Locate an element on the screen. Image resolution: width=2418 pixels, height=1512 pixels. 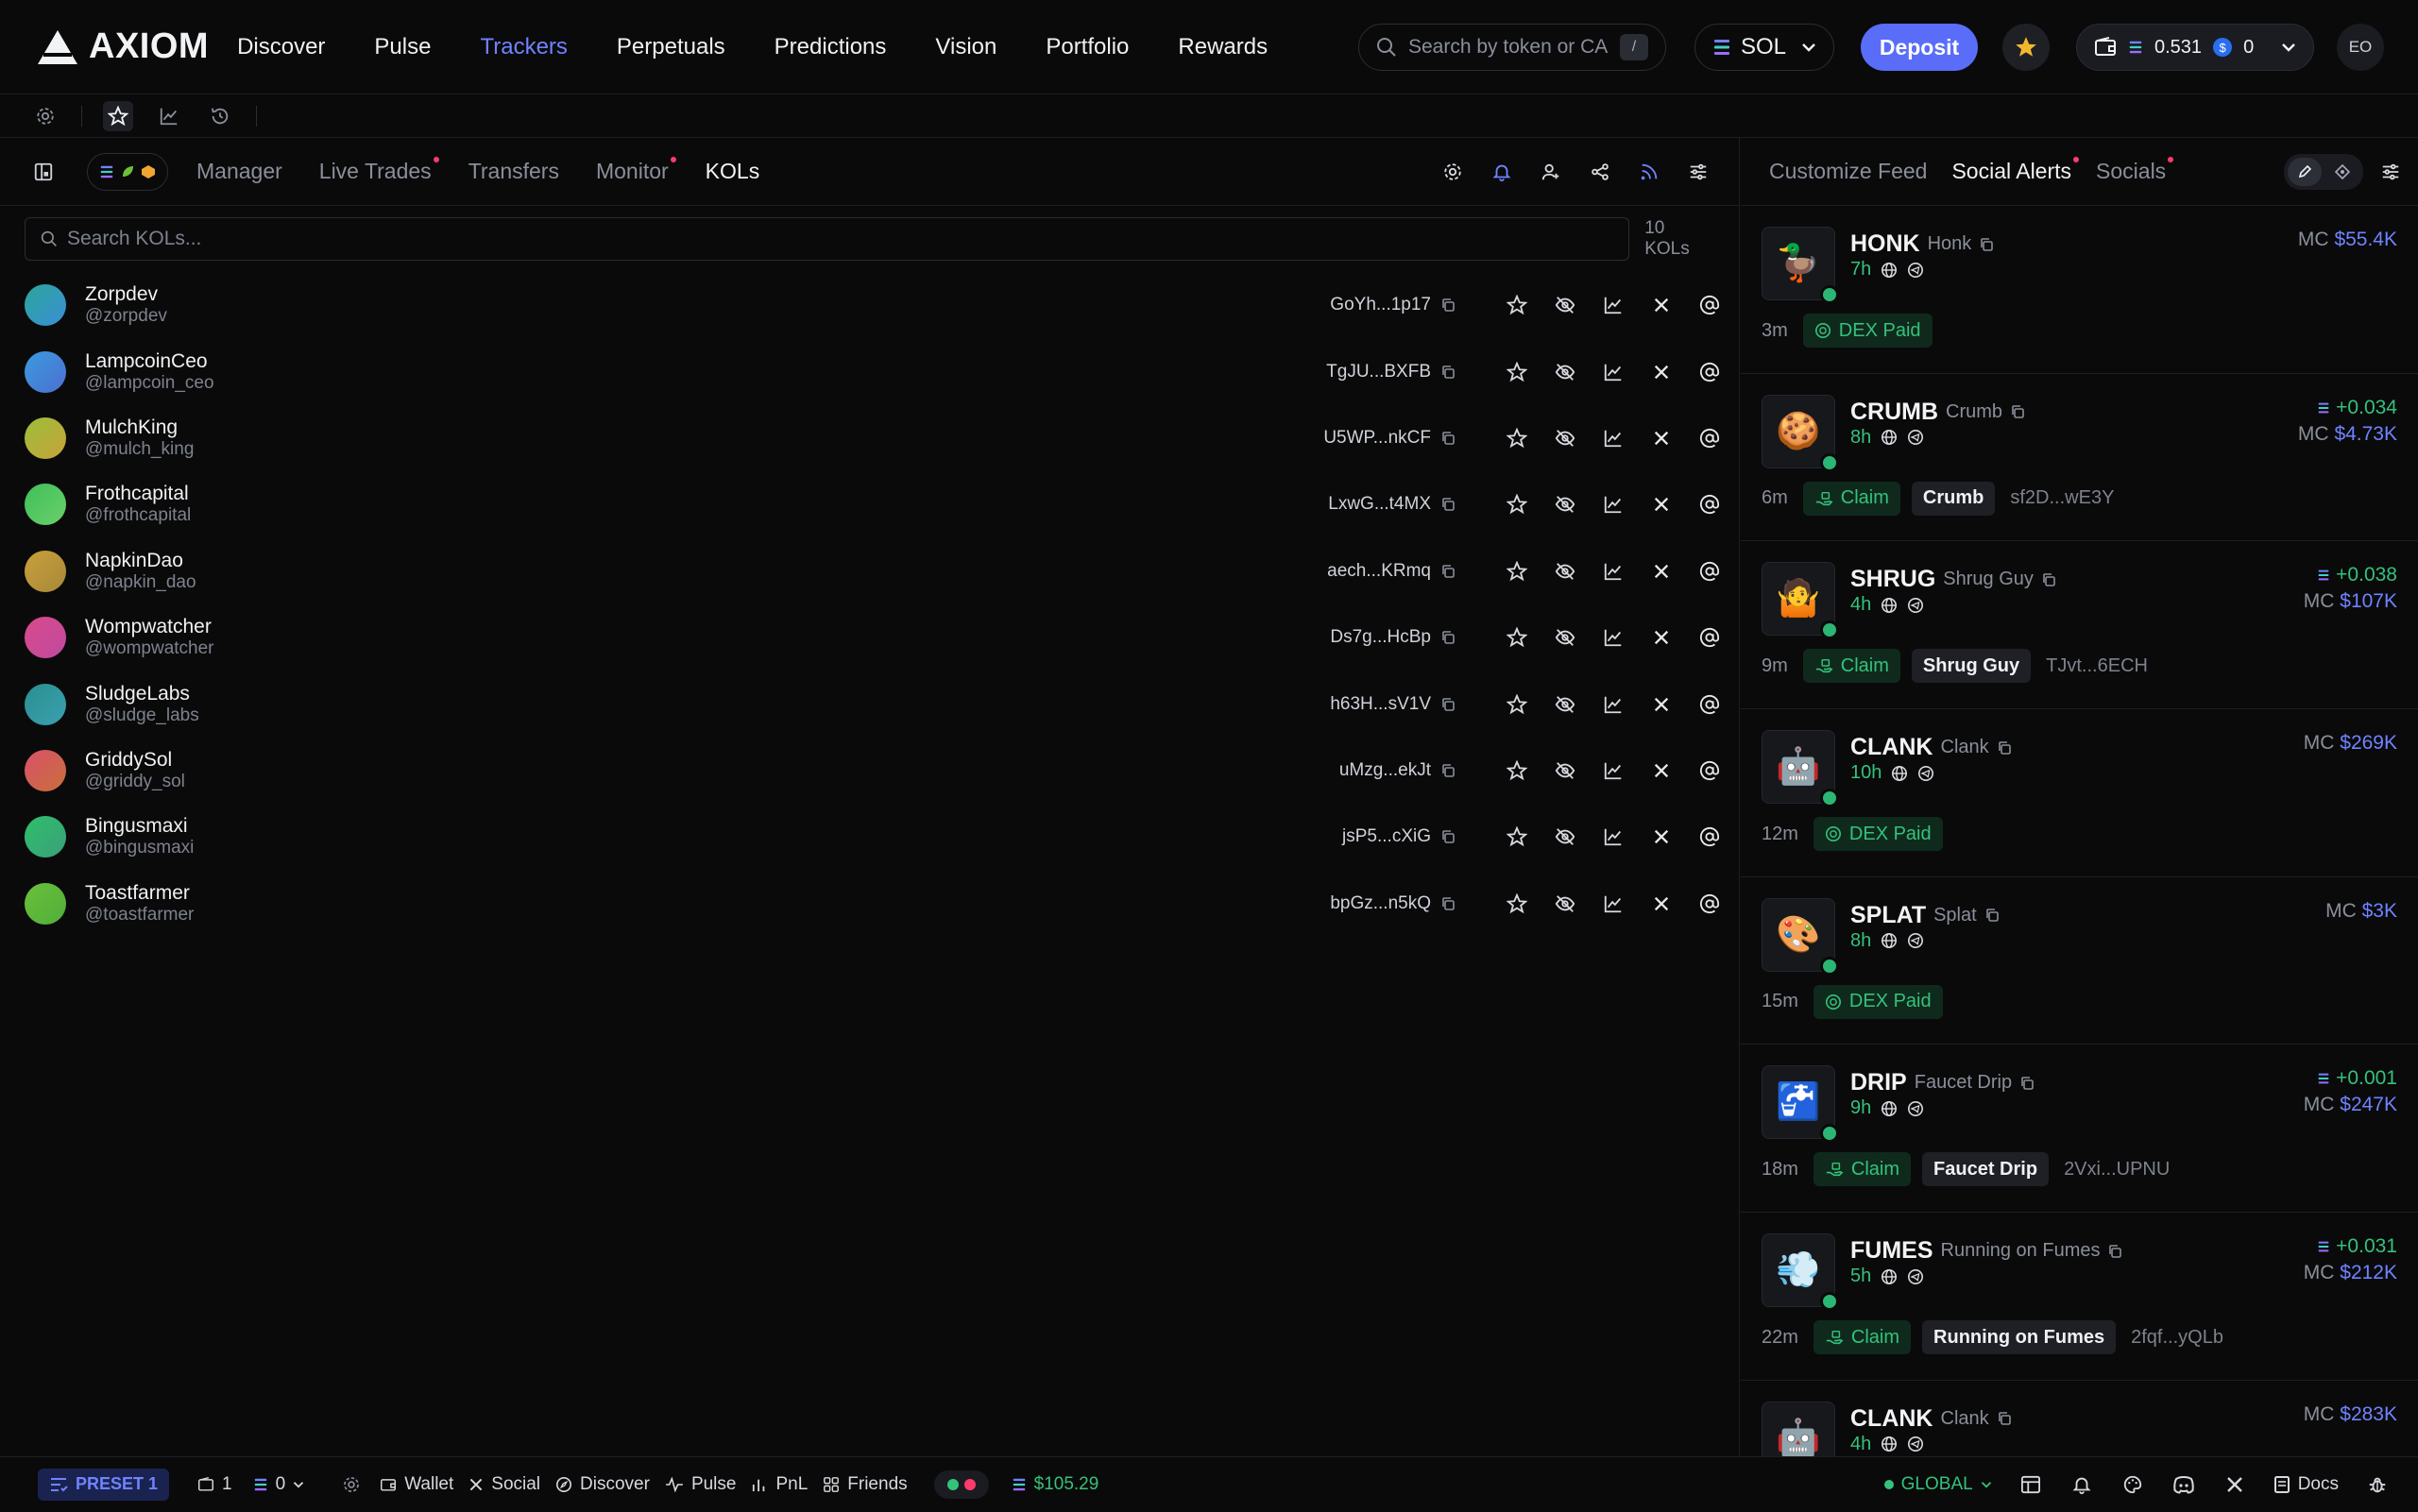
wallet-balance-button: 0.531 $ 0 is located at coordinates (2195, 47).